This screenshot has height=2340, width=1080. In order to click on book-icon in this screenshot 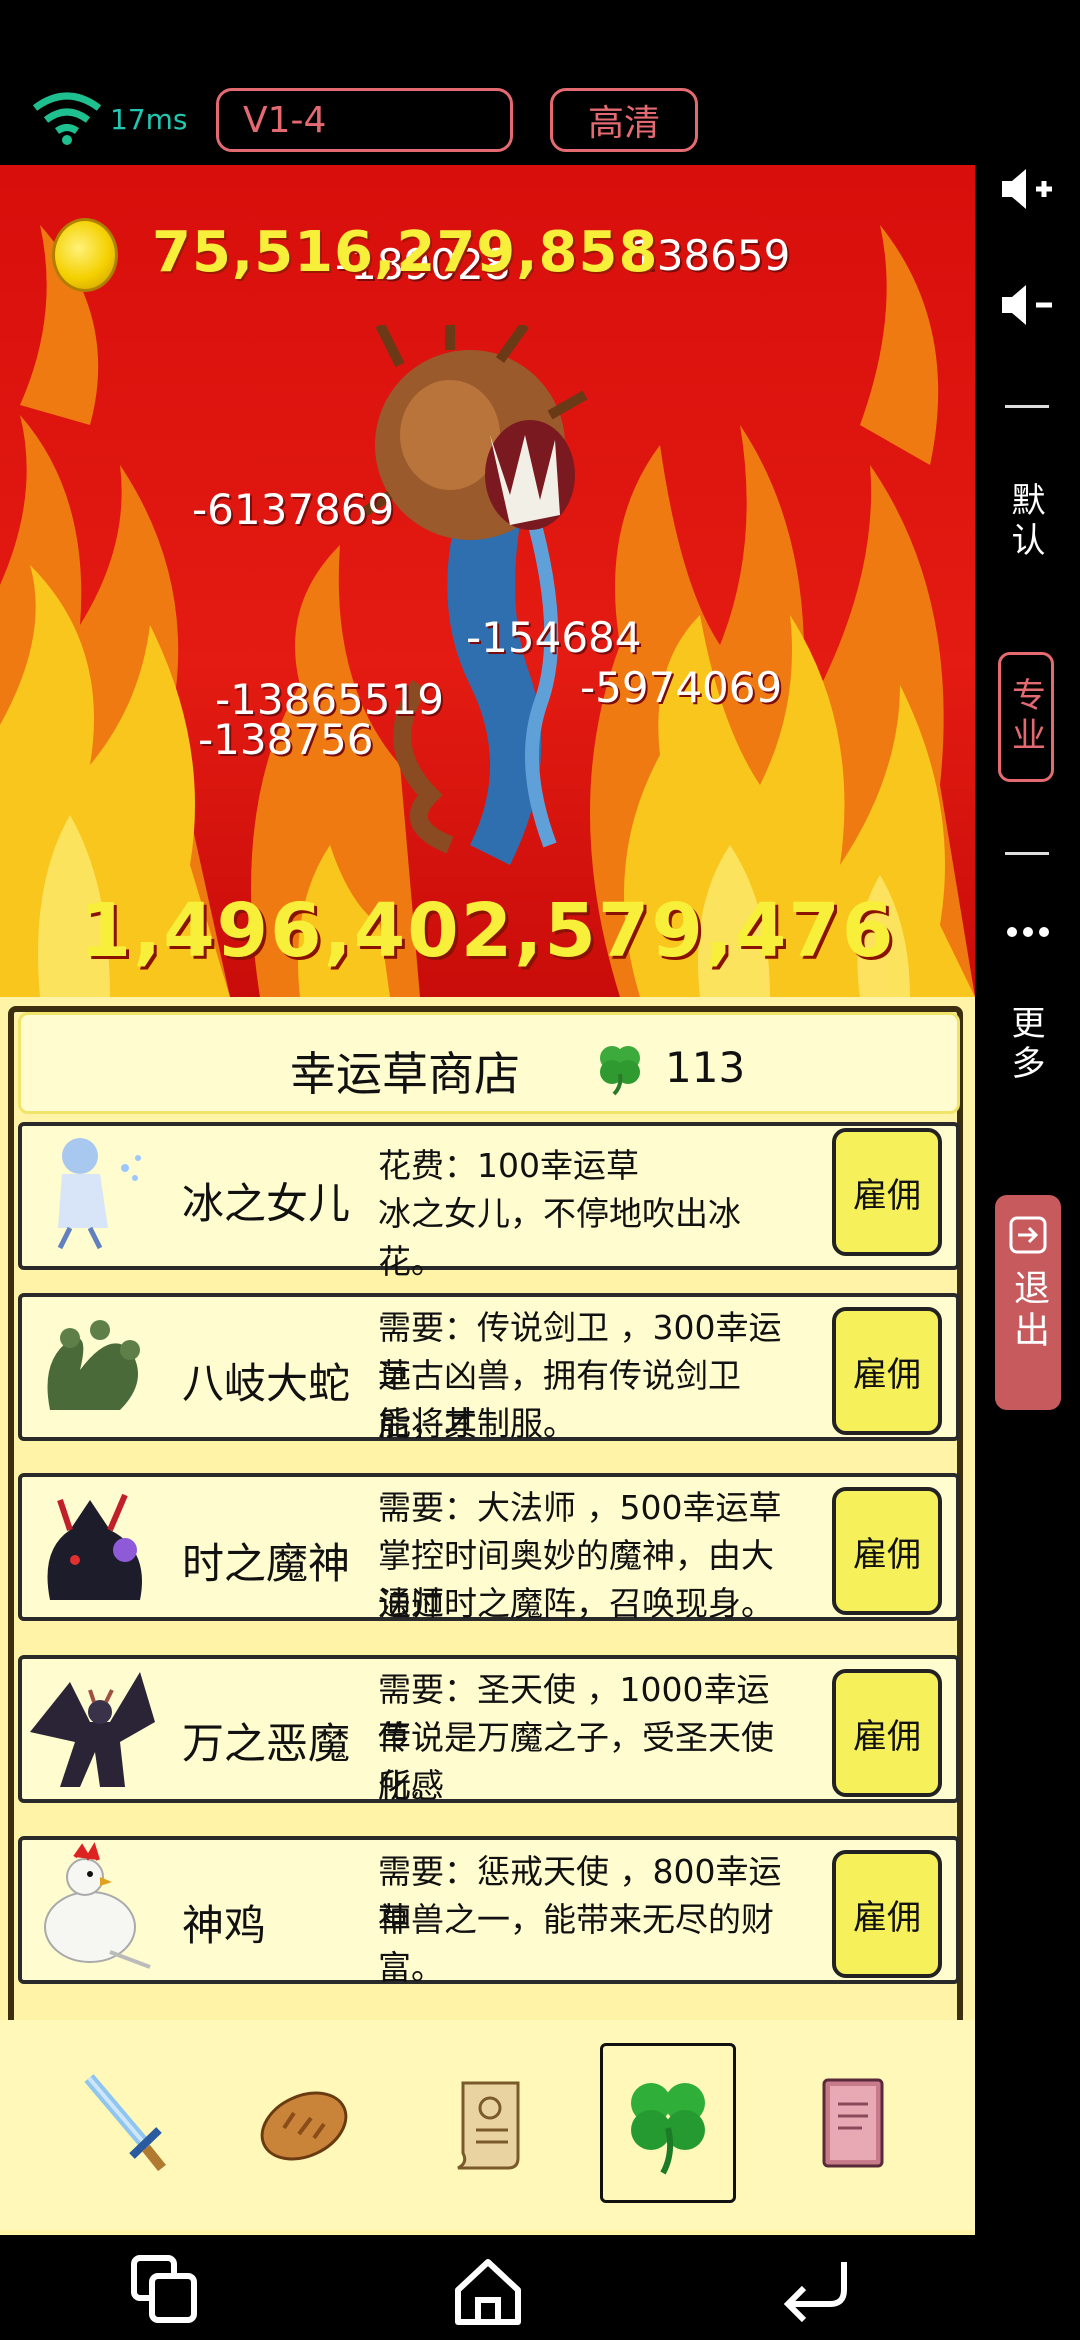, I will do `click(853, 2123)`.